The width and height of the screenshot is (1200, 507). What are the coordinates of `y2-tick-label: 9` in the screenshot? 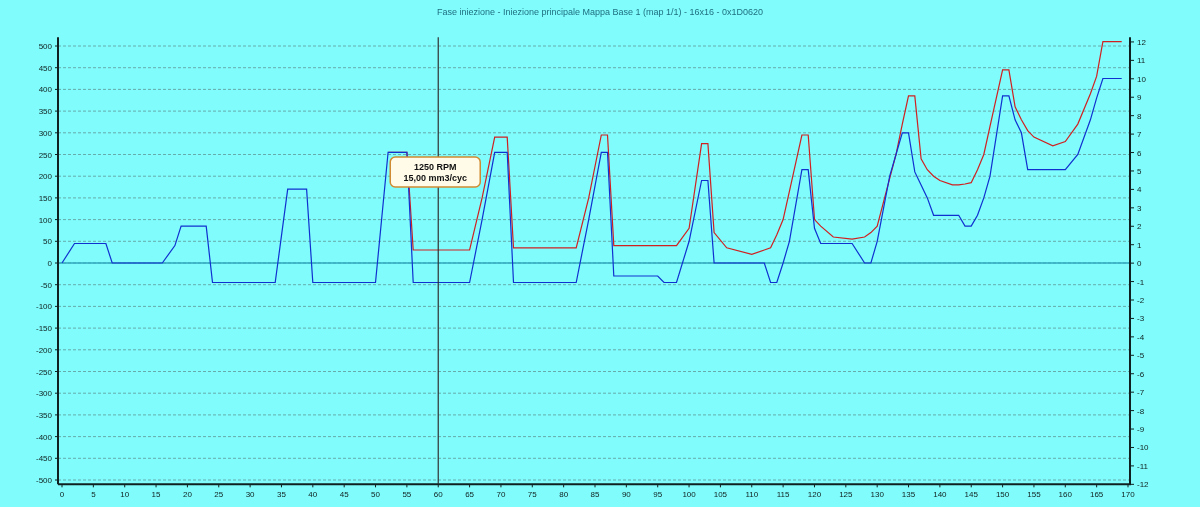 It's located at (1139, 98).